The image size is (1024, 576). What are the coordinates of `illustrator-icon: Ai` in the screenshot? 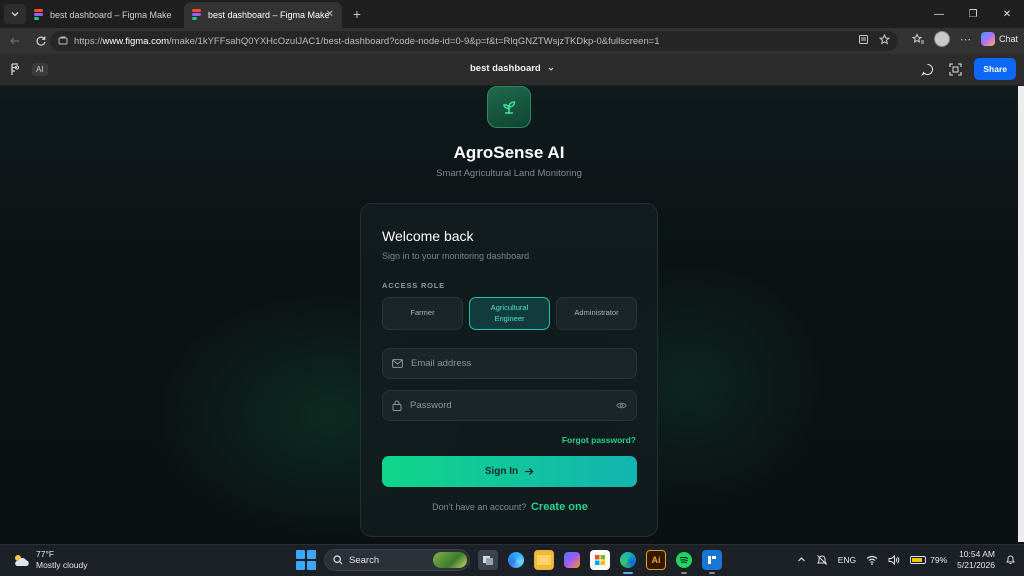 It's located at (656, 560).